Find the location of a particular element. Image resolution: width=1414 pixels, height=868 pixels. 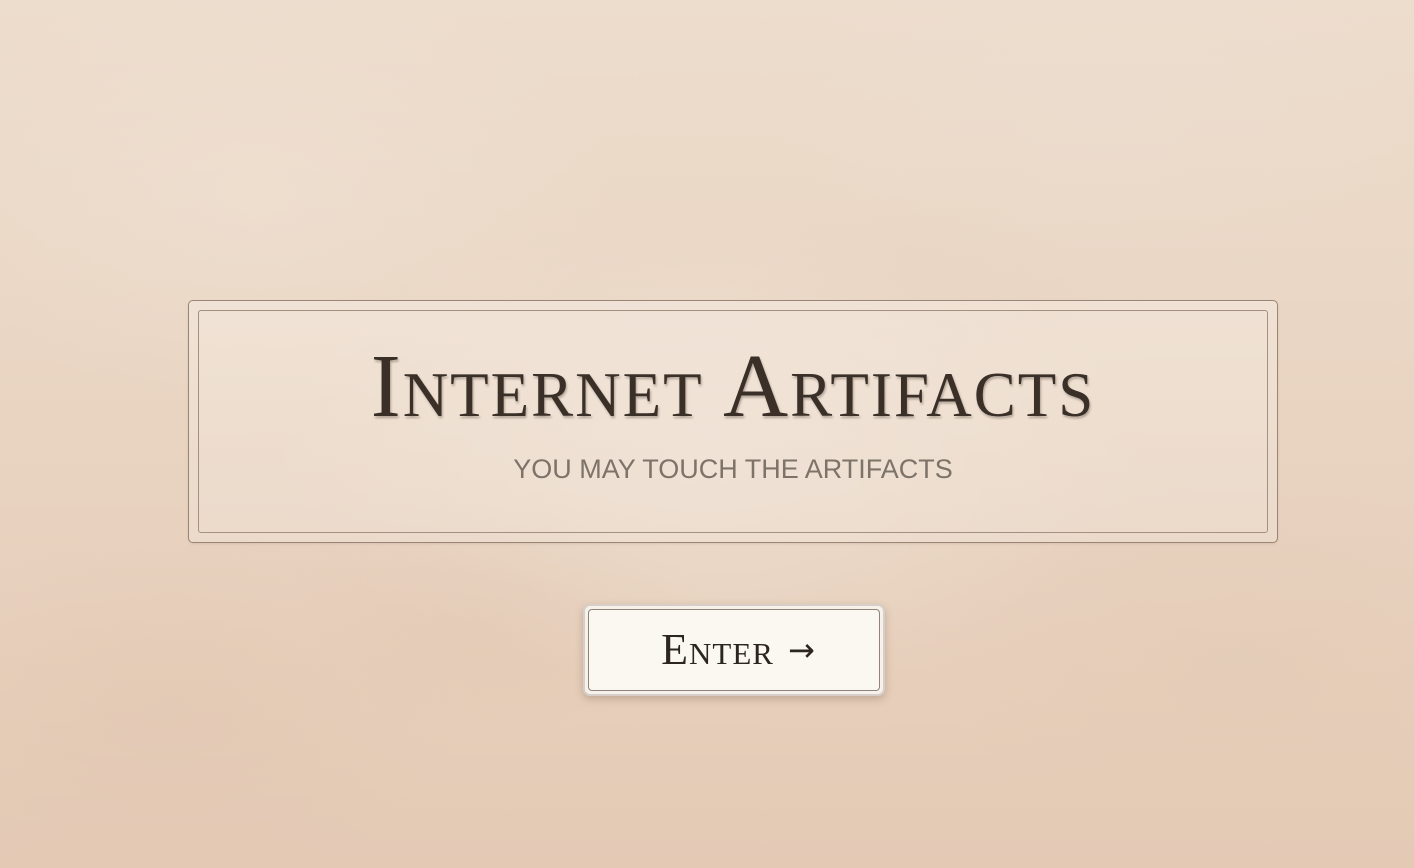

page-subtitle: YOU MAY TOUCH THE ARTIFACTS is located at coordinates (733, 469).